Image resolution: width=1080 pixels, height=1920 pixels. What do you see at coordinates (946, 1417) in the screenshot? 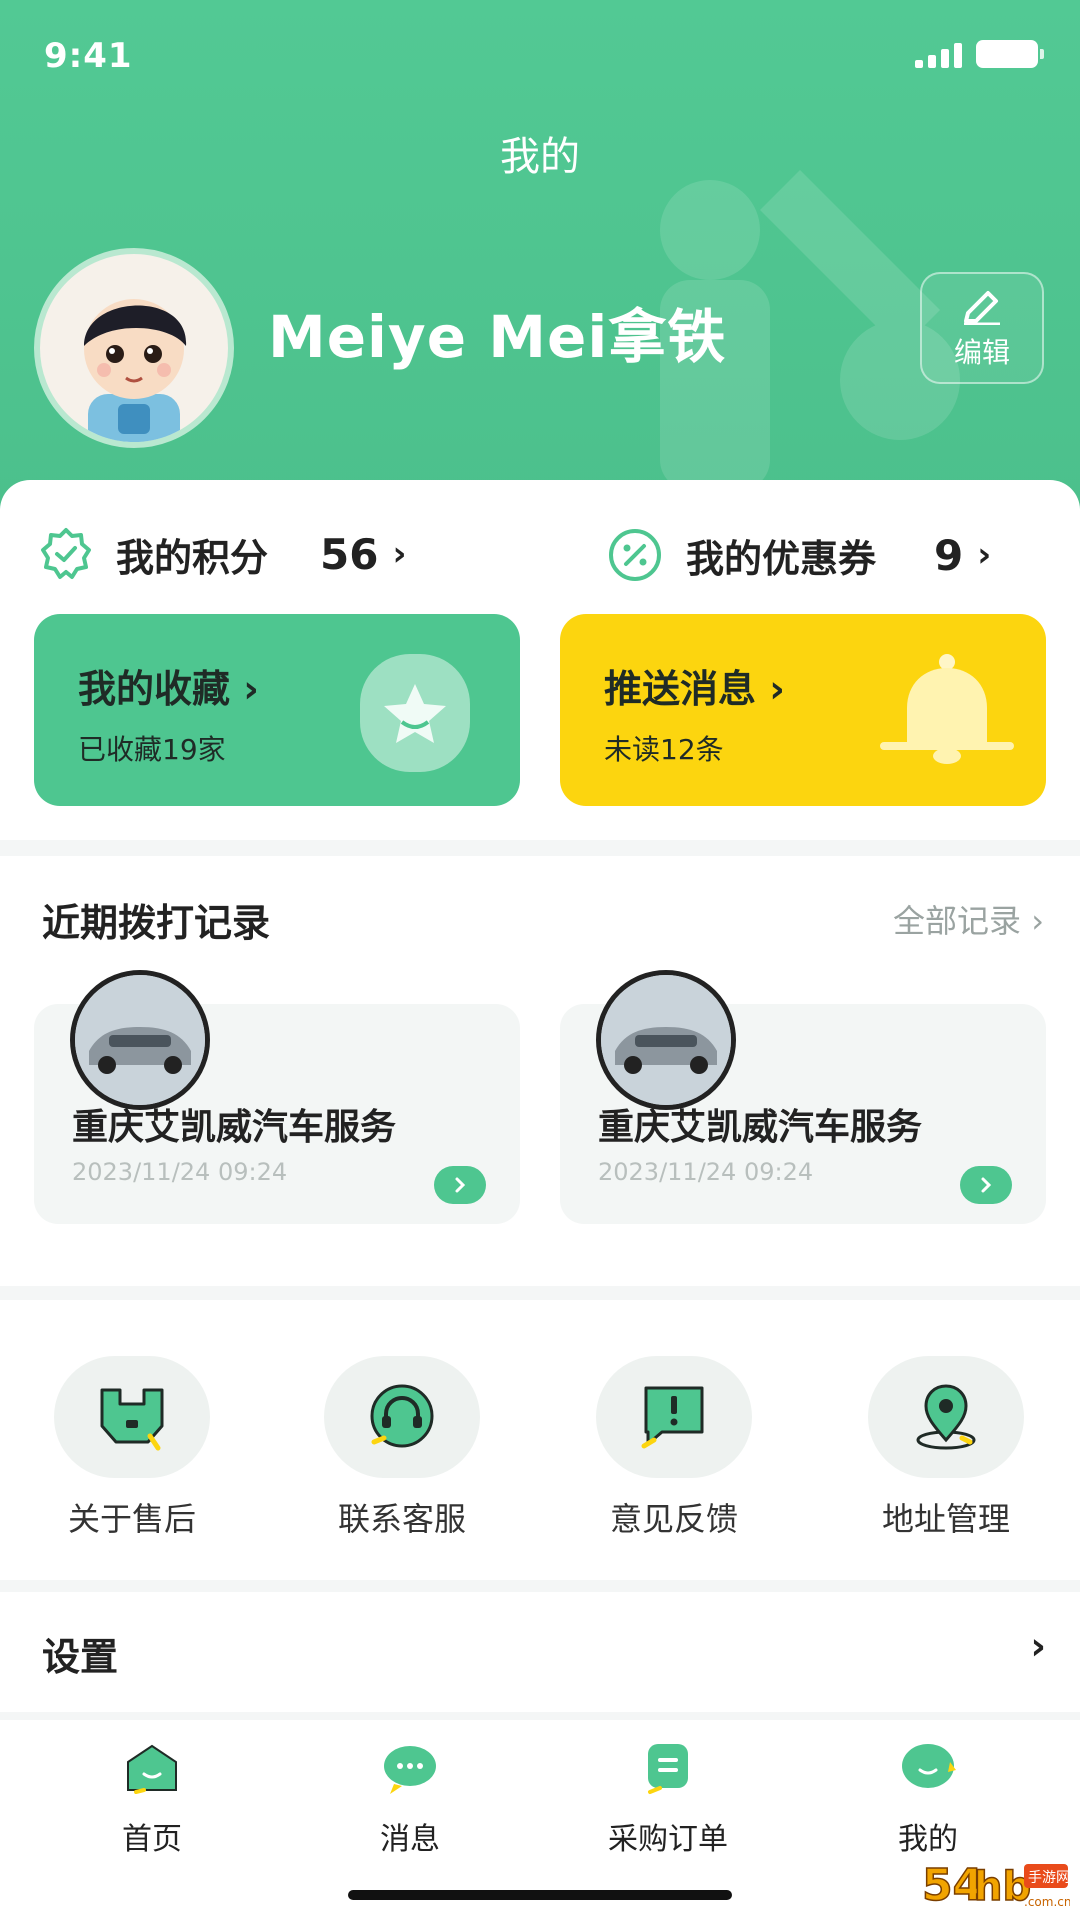
I see `location-pin-icon` at bounding box center [946, 1417].